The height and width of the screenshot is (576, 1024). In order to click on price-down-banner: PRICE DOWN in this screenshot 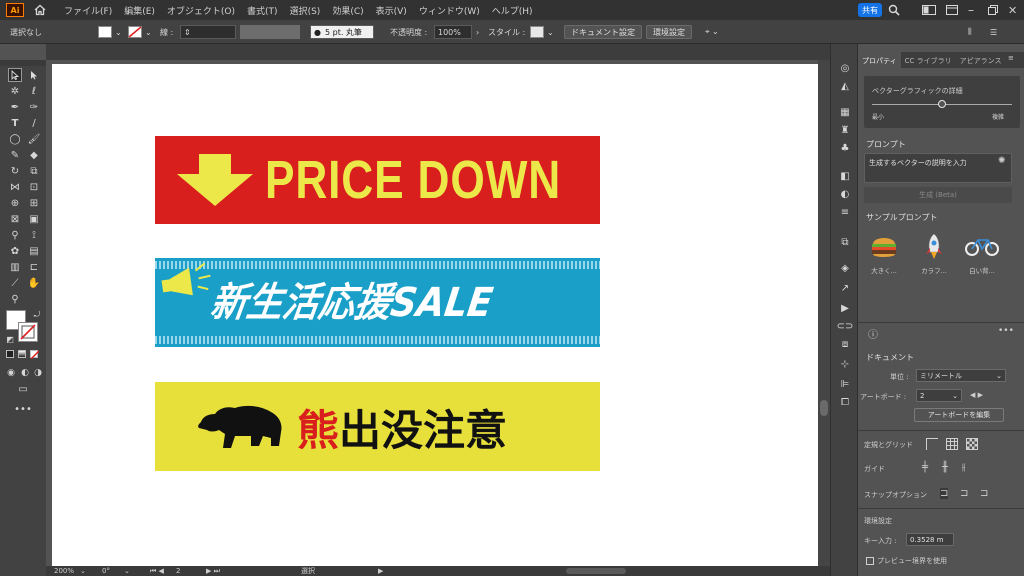, I will do `click(377, 180)`.